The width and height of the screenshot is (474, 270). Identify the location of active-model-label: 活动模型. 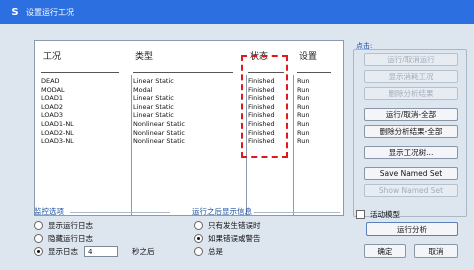
(385, 214).